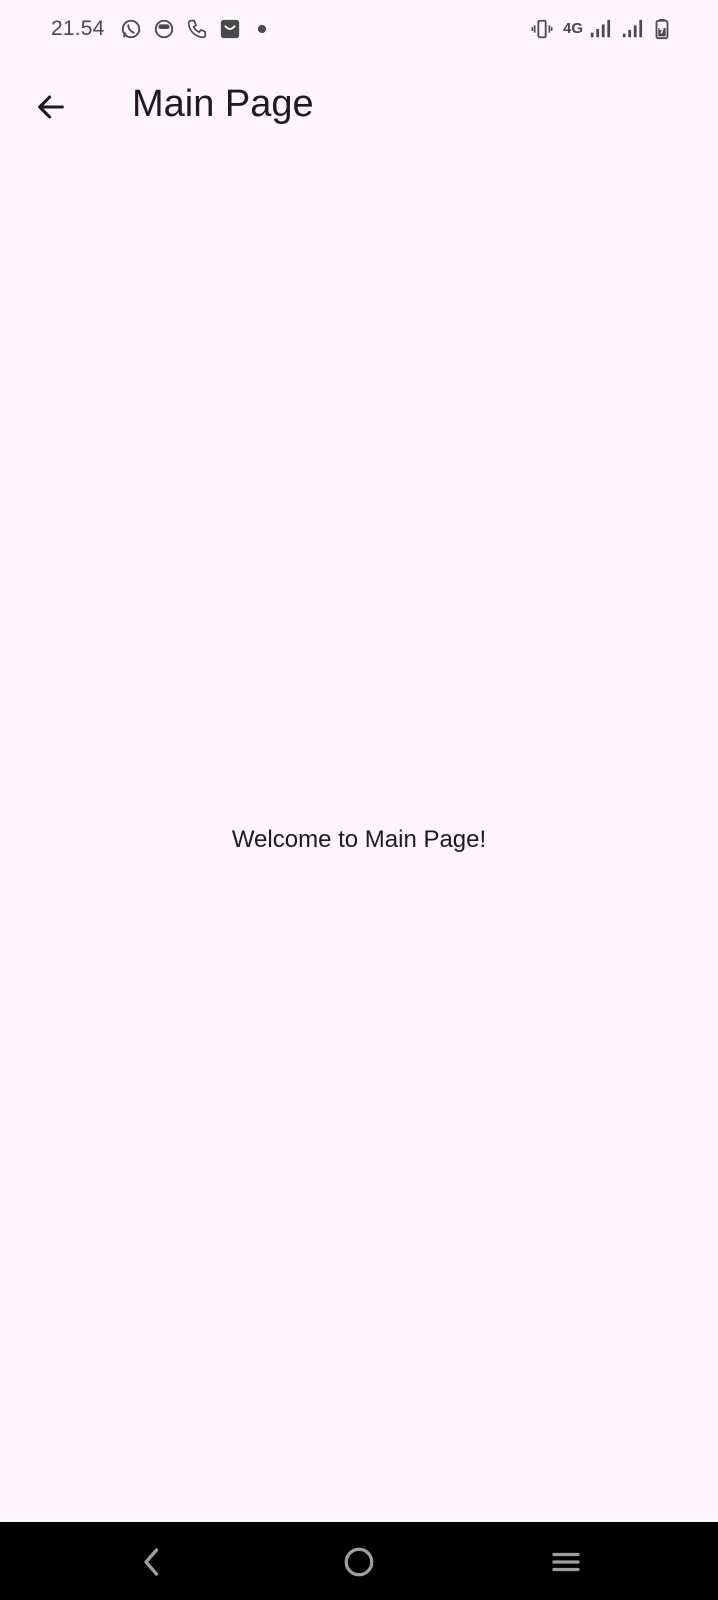  What do you see at coordinates (573, 28) in the screenshot?
I see `network-type: 4G` at bounding box center [573, 28].